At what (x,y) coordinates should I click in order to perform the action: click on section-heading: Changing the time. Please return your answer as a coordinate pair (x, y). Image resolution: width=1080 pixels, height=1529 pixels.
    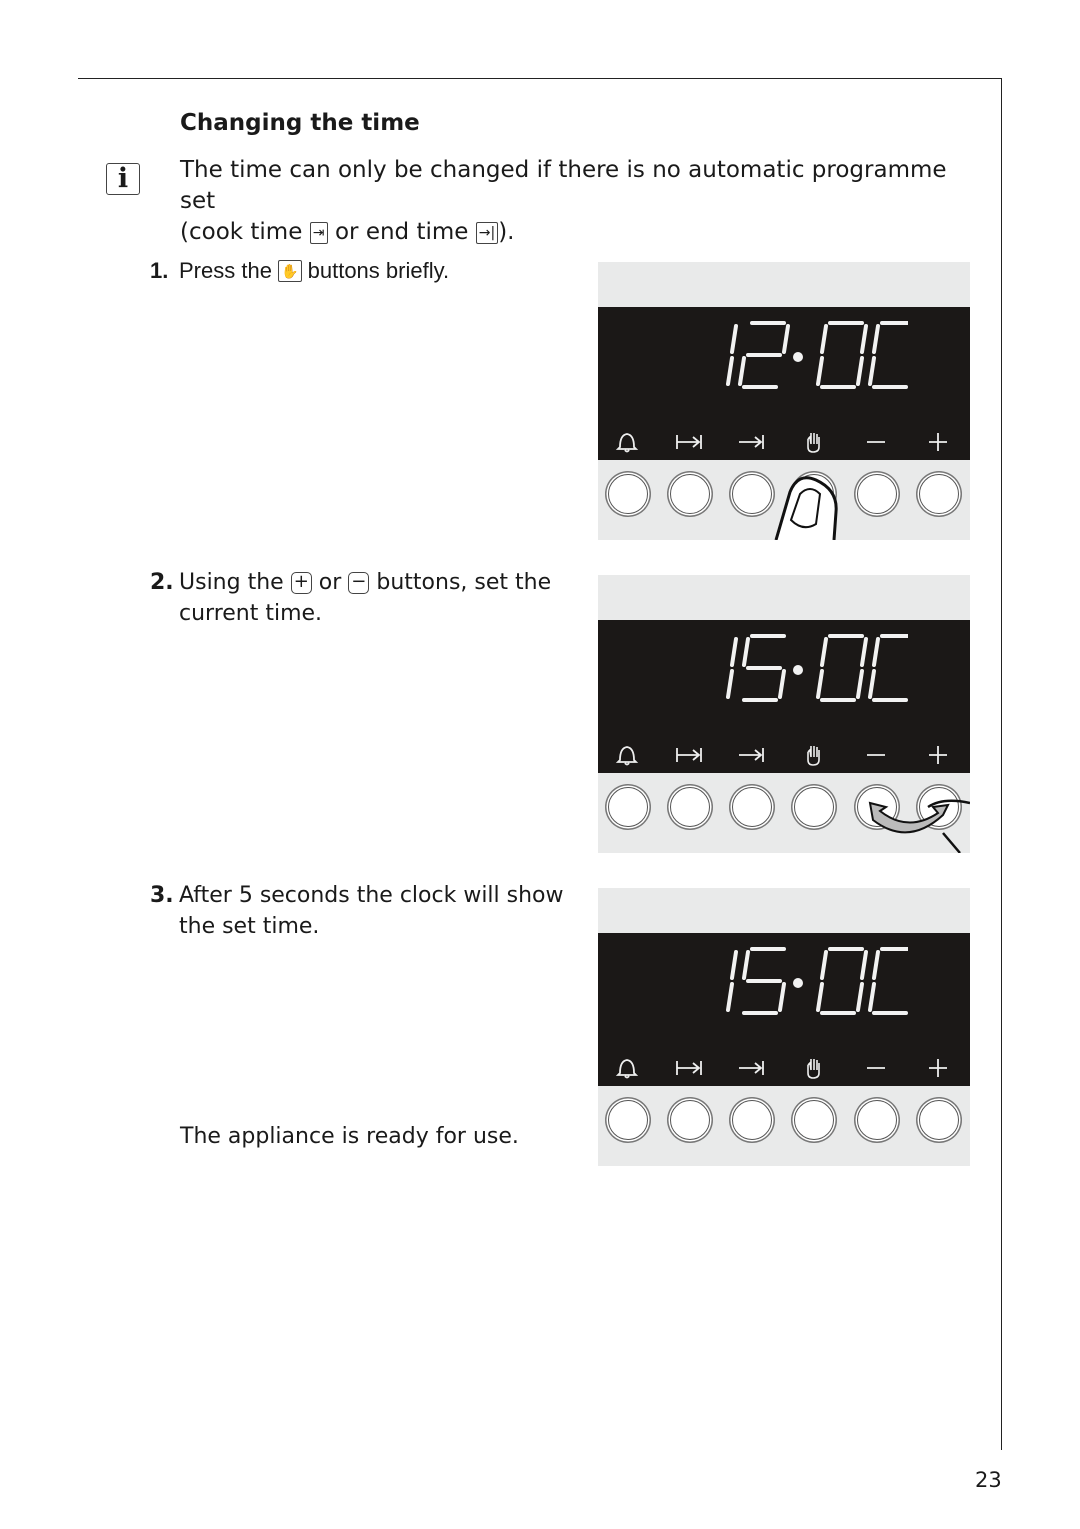
    Looking at the image, I should click on (300, 123).